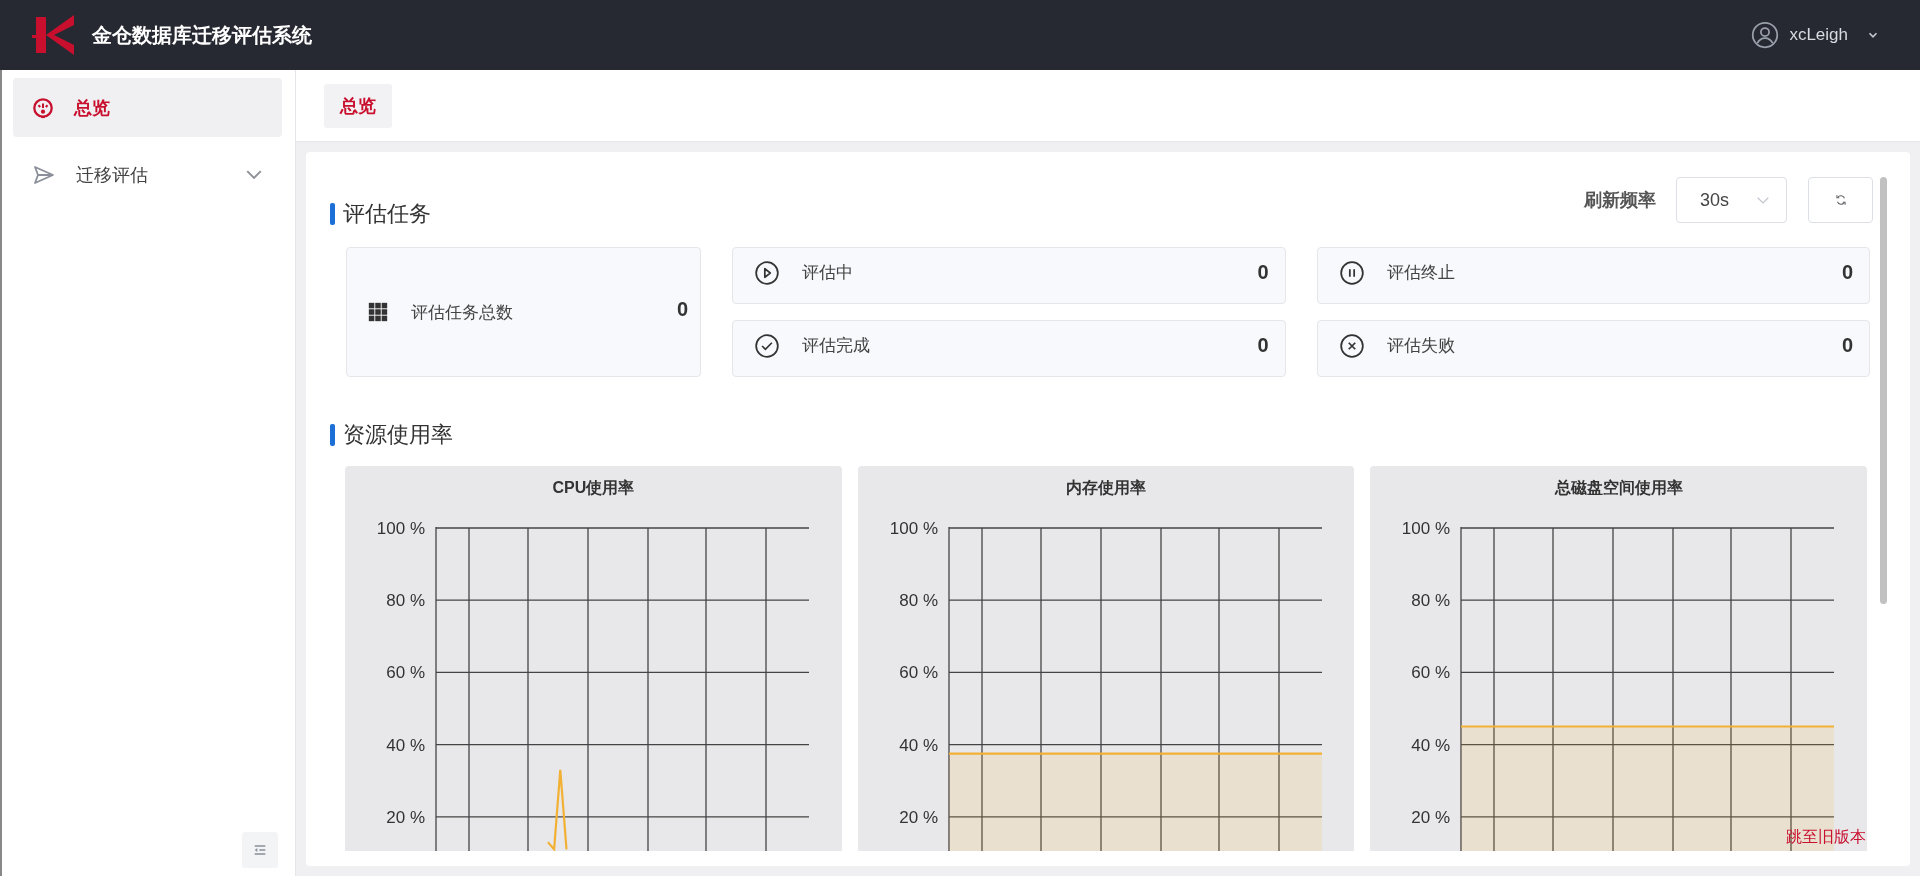 This screenshot has width=1920, height=876. I want to click on stat-label: 评估终止, so click(1421, 273).